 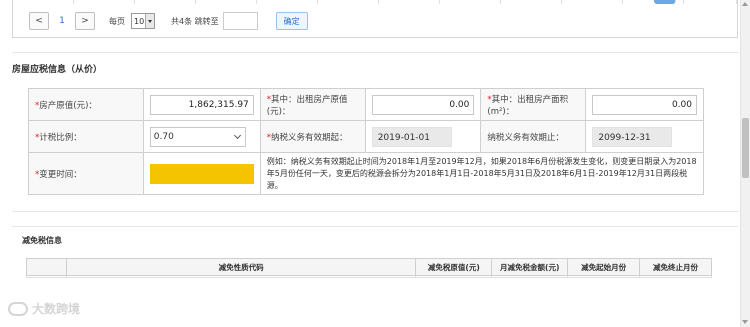 What do you see at coordinates (62, 21) in the screenshot?
I see `current-page-number: 1` at bounding box center [62, 21].